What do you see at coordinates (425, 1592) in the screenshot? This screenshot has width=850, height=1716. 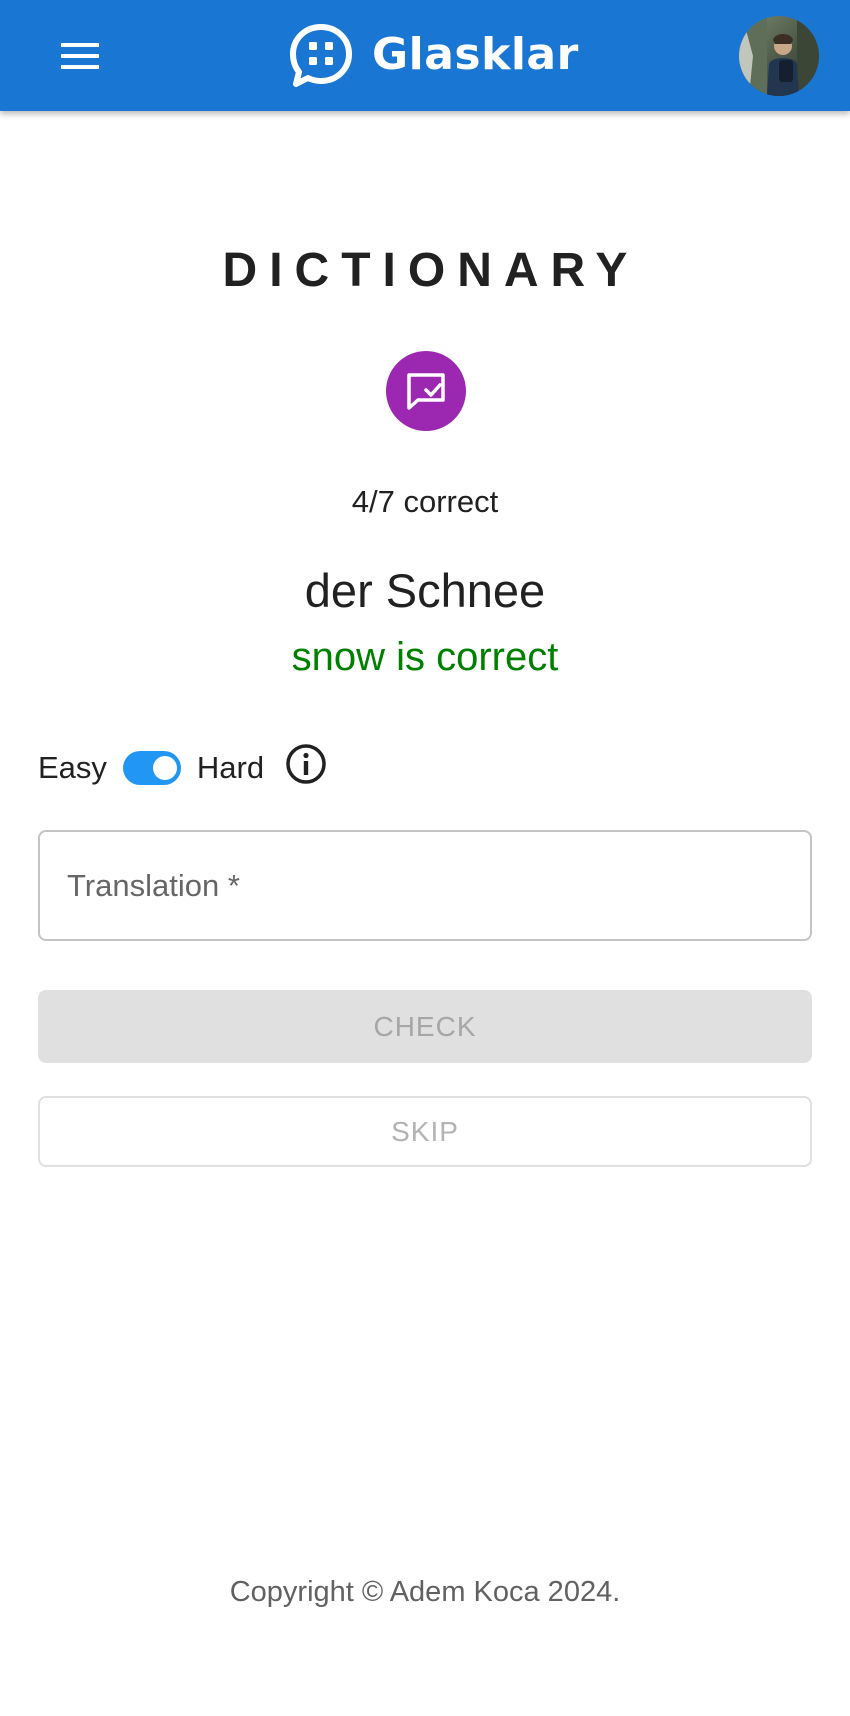 I see `footer-copyright: Copyright © Adem Koca 2024.` at bounding box center [425, 1592].